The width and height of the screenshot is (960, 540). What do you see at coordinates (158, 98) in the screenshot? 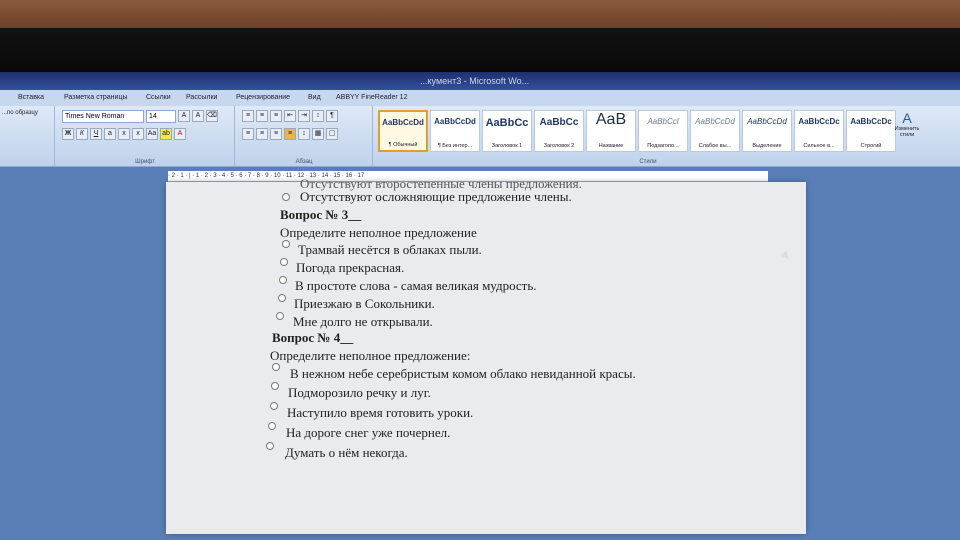
I see `tab-references: Ссылки` at bounding box center [158, 98].